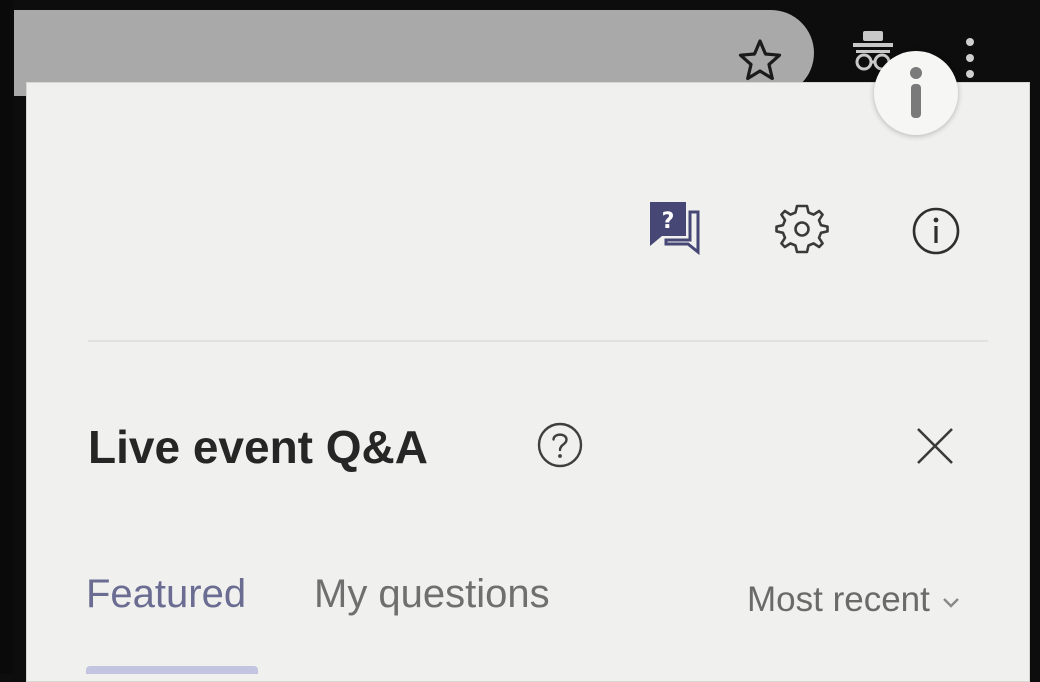  What do you see at coordinates (951, 603) in the screenshot?
I see `chevron-down-icon` at bounding box center [951, 603].